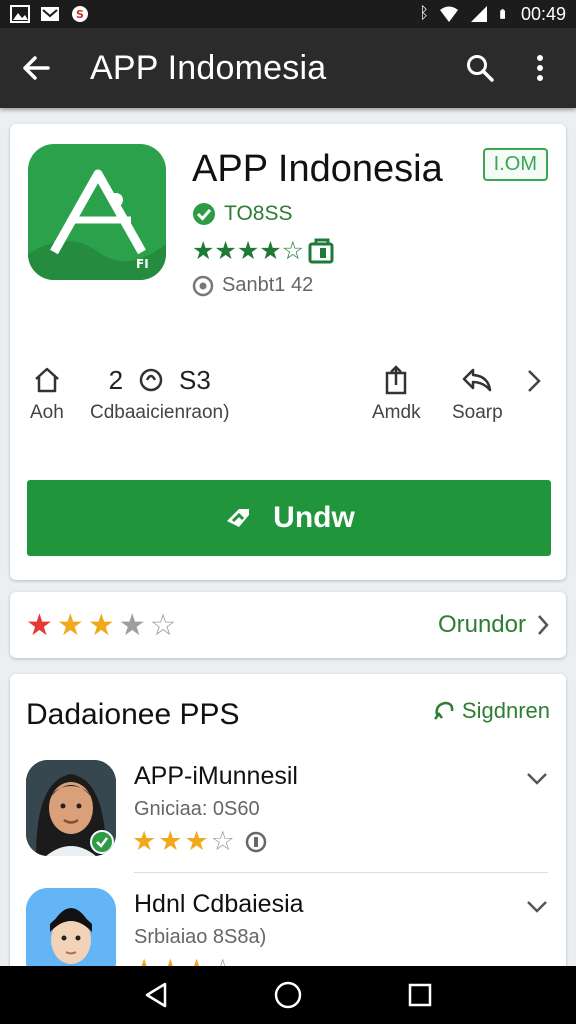  I want to click on stat-home: Aoh, so click(47, 394).